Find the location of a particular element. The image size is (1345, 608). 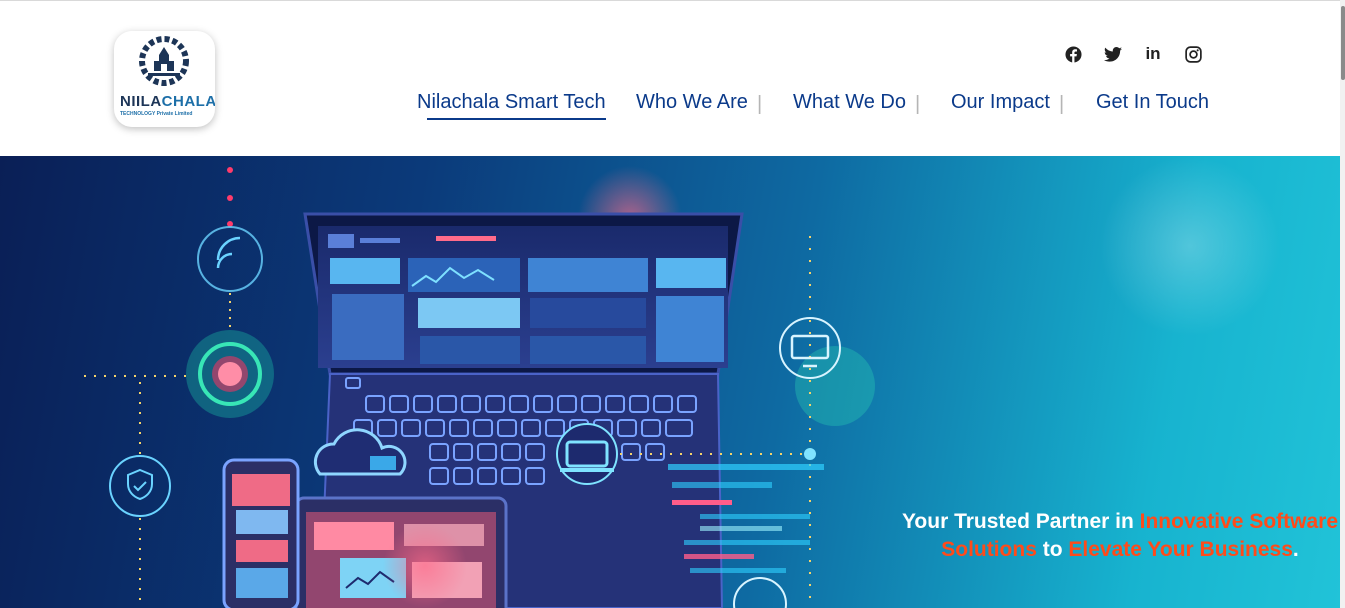

facebook-link is located at coordinates (1073, 54).